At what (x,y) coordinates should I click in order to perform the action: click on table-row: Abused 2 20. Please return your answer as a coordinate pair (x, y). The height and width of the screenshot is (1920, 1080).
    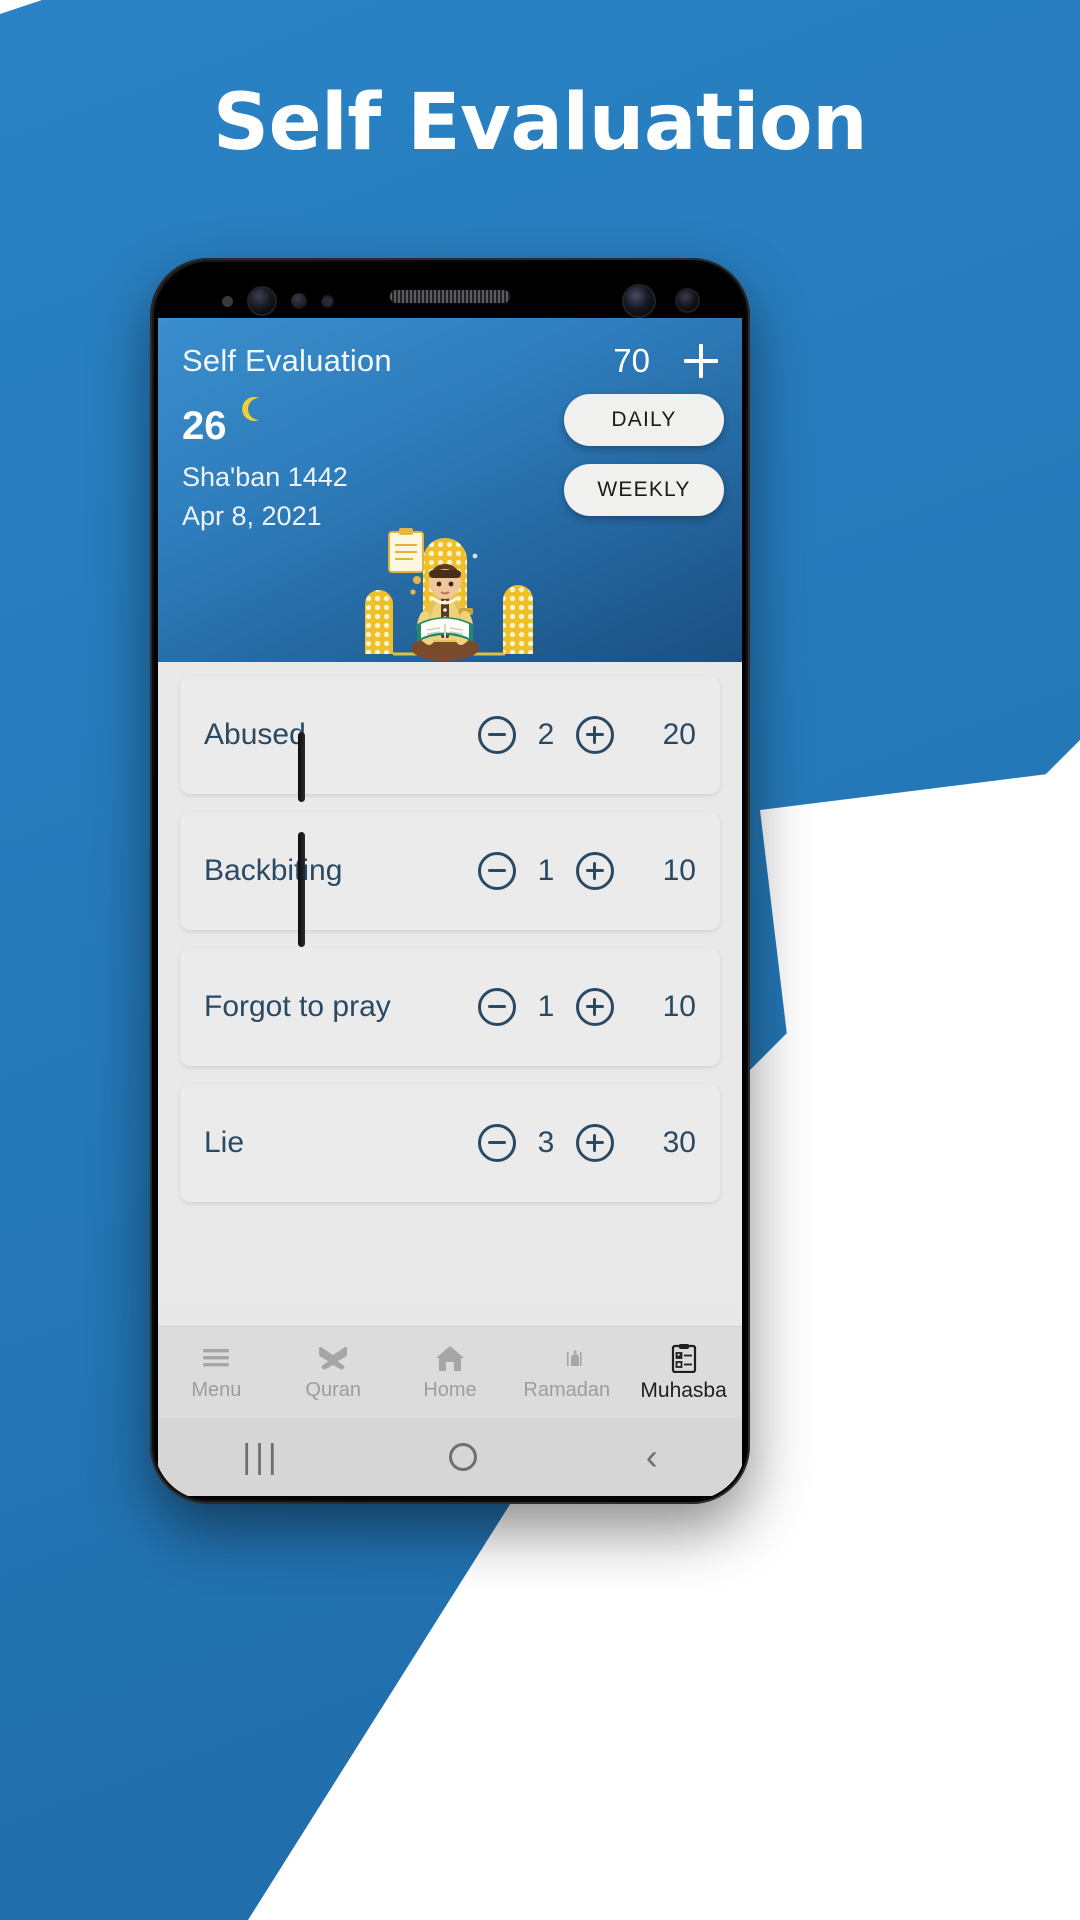
    Looking at the image, I should click on (450, 735).